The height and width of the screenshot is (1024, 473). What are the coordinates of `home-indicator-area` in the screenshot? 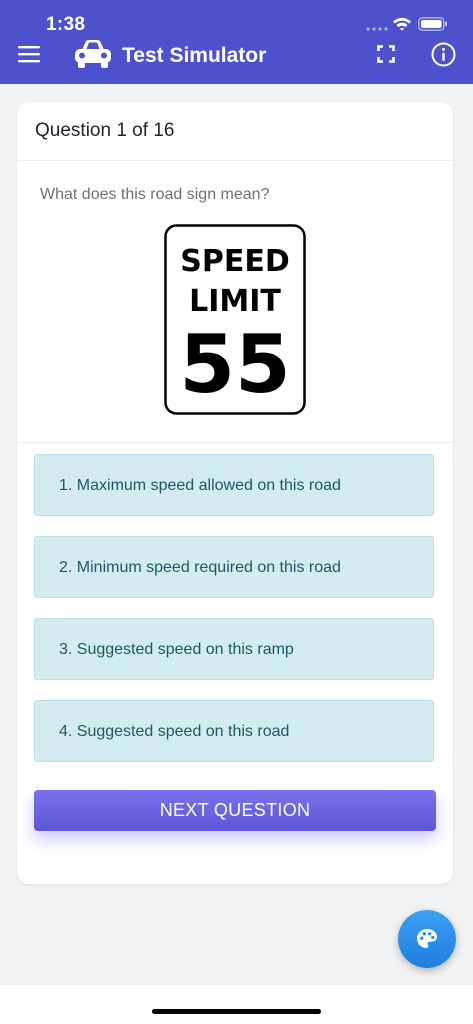 It's located at (236, 1004).